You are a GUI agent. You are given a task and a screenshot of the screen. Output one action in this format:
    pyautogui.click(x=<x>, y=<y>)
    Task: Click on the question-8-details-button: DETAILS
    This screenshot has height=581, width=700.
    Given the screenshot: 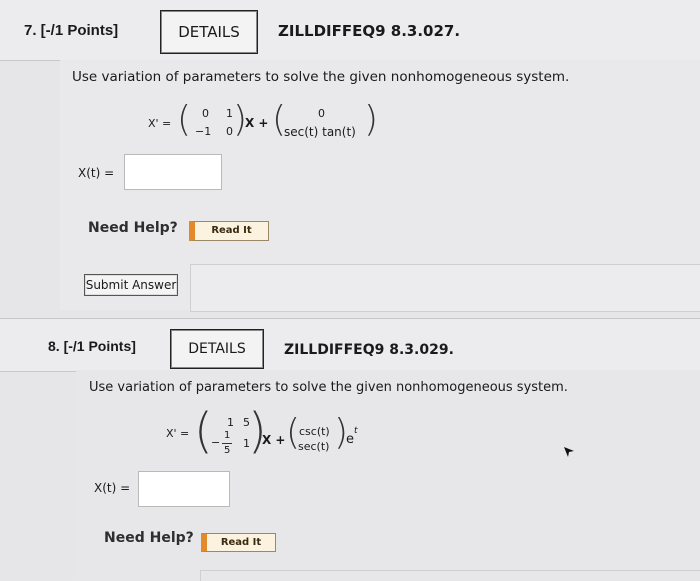 What is the action you would take?
    pyautogui.click(x=217, y=349)
    